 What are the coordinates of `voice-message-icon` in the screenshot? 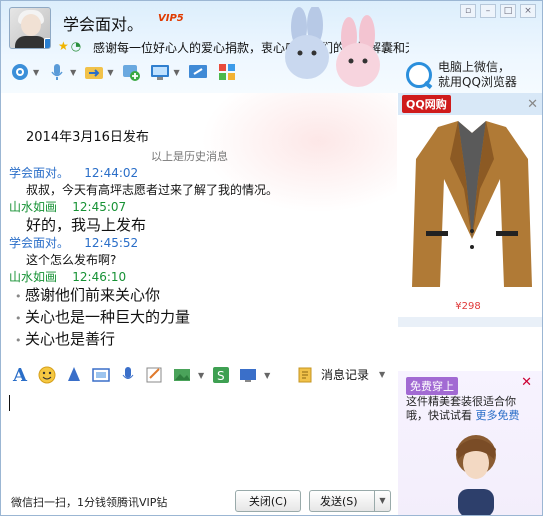 It's located at (128, 375).